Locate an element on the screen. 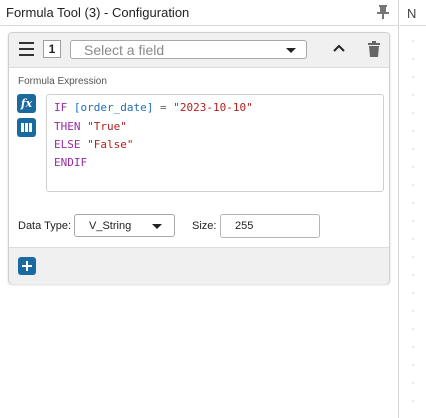 The image size is (426, 418). expression-label: Formula Expression is located at coordinates (62, 81).